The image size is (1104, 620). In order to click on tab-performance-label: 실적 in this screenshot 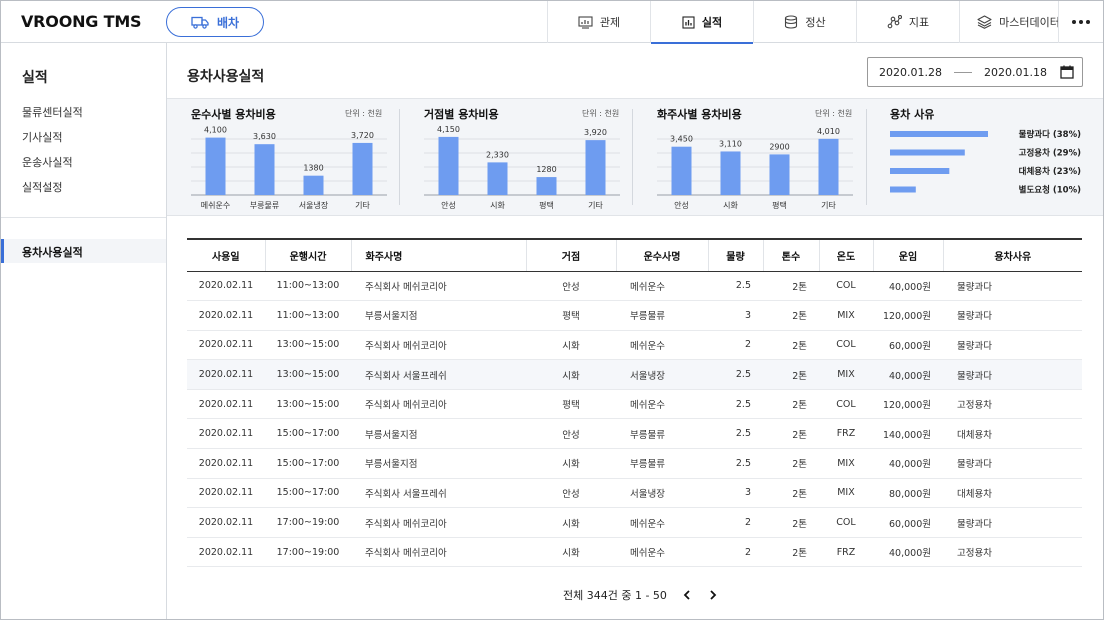, I will do `click(712, 22)`.